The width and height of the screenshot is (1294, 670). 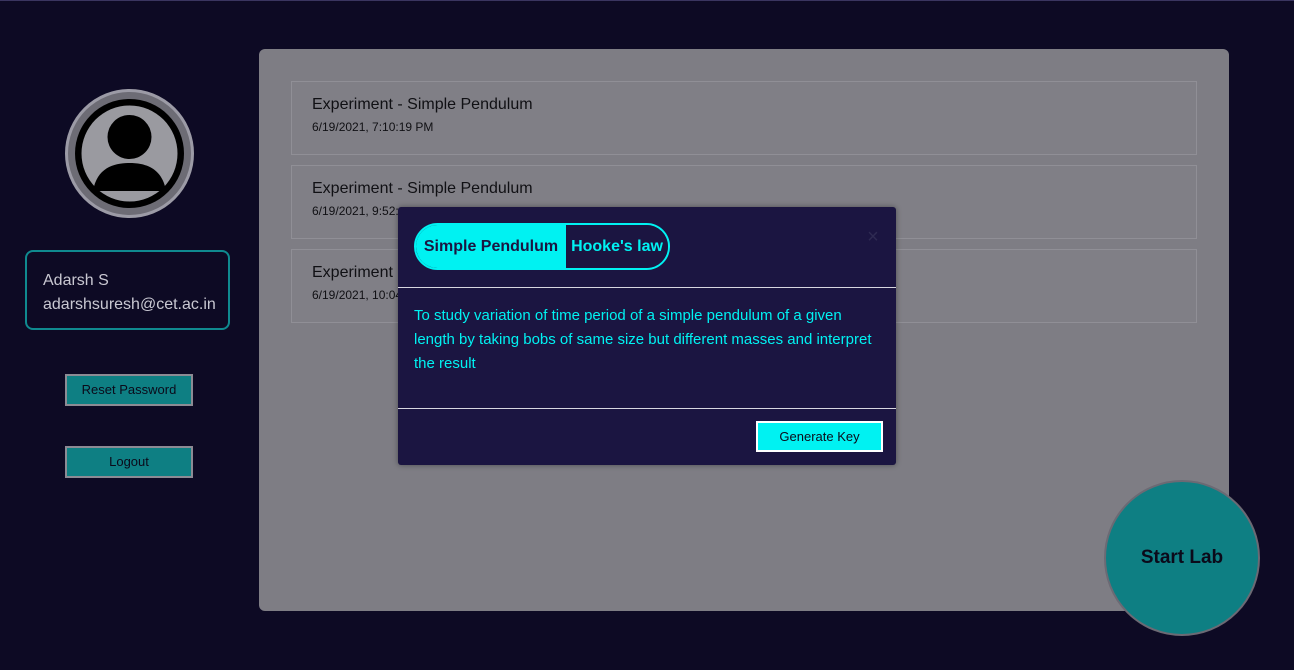 I want to click on user-name: Adarsh S, so click(x=76, y=280).